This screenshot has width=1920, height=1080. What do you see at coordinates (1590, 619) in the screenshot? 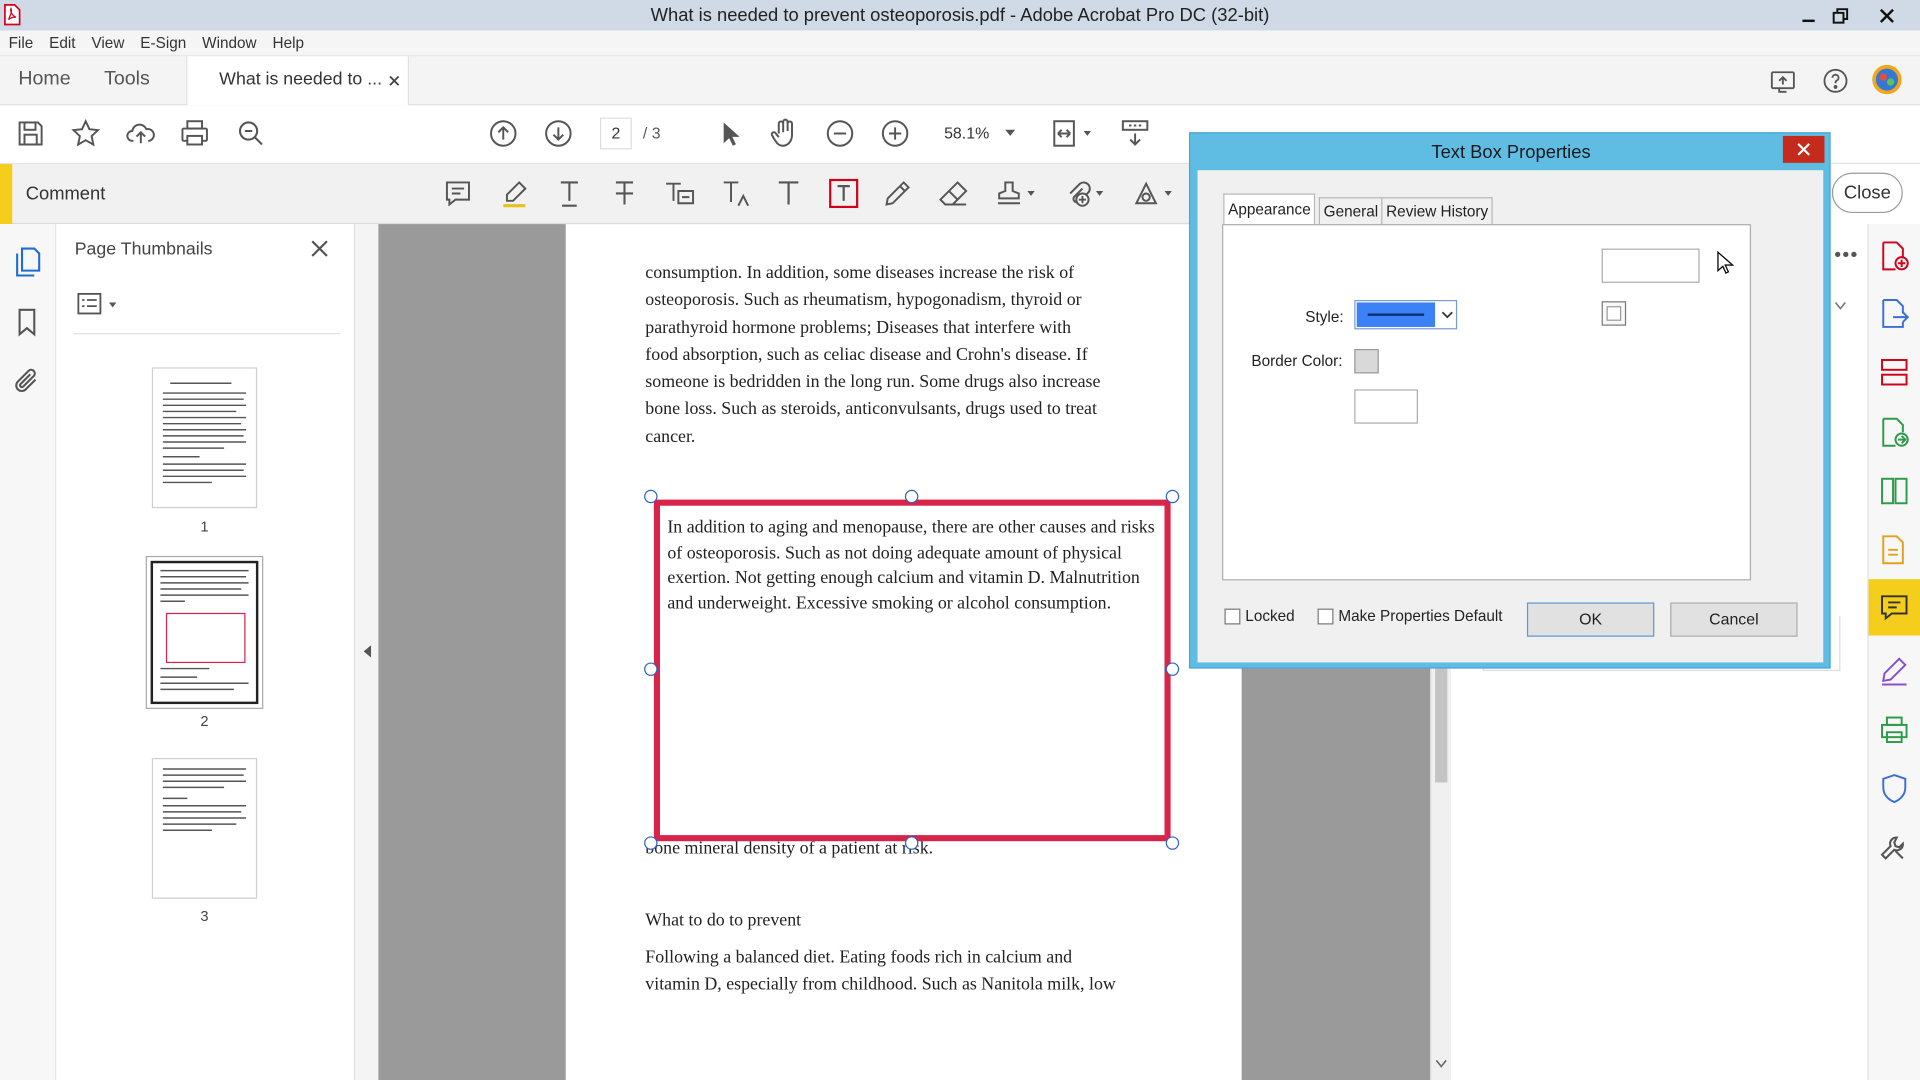
I see `ok-button: OK` at bounding box center [1590, 619].